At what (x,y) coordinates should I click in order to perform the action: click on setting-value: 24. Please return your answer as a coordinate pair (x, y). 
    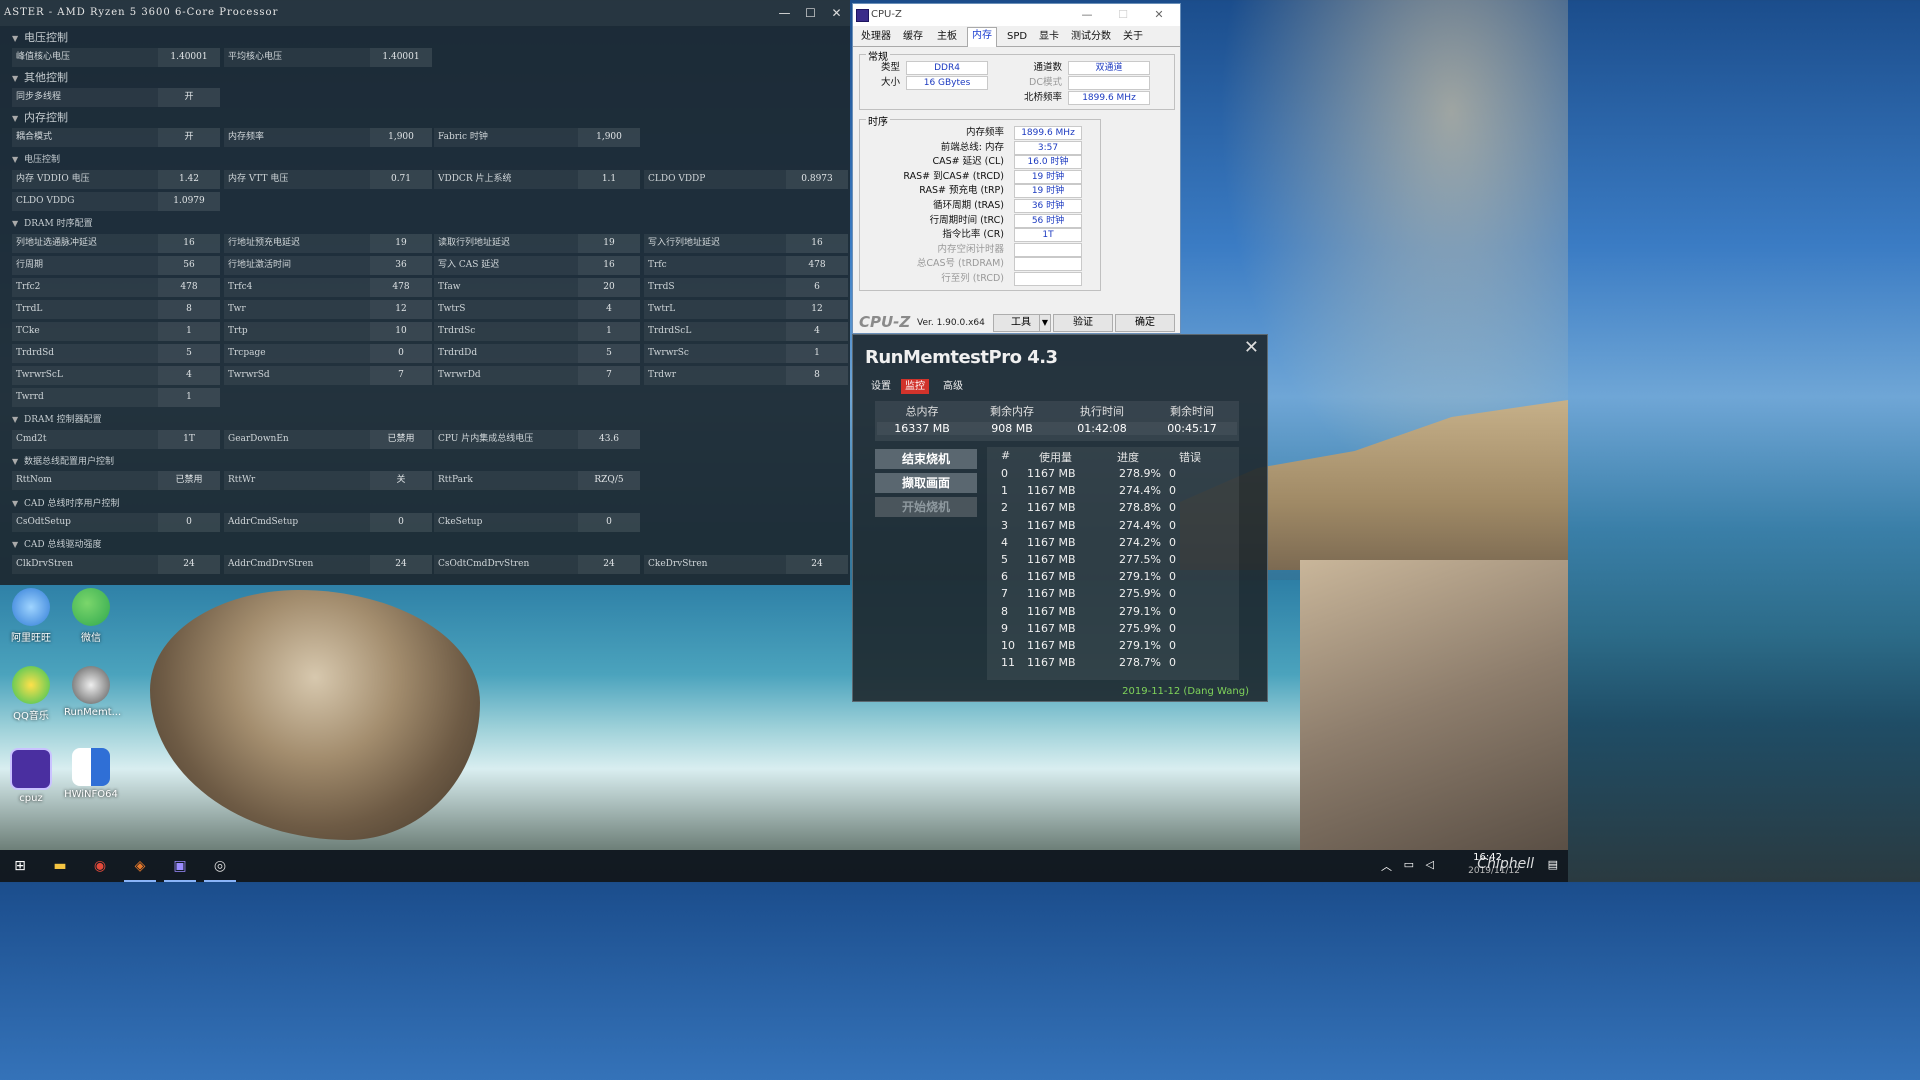
    Looking at the image, I should click on (817, 564).